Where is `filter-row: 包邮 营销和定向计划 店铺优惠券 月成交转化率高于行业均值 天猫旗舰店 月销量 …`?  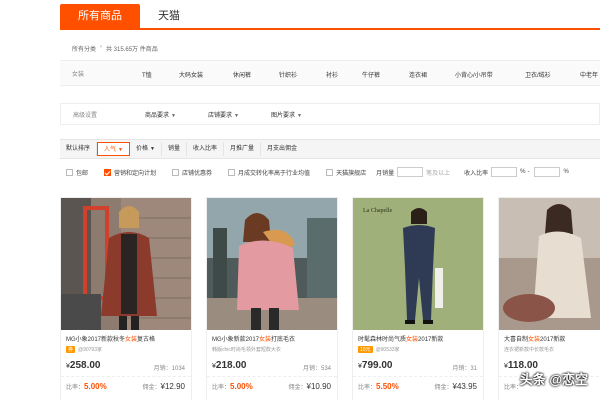
filter-row: 包邮 营销和定向计划 店铺优惠券 月成交转化率高于行业均值 天猫旗舰店 月销量 … is located at coordinates (330, 172).